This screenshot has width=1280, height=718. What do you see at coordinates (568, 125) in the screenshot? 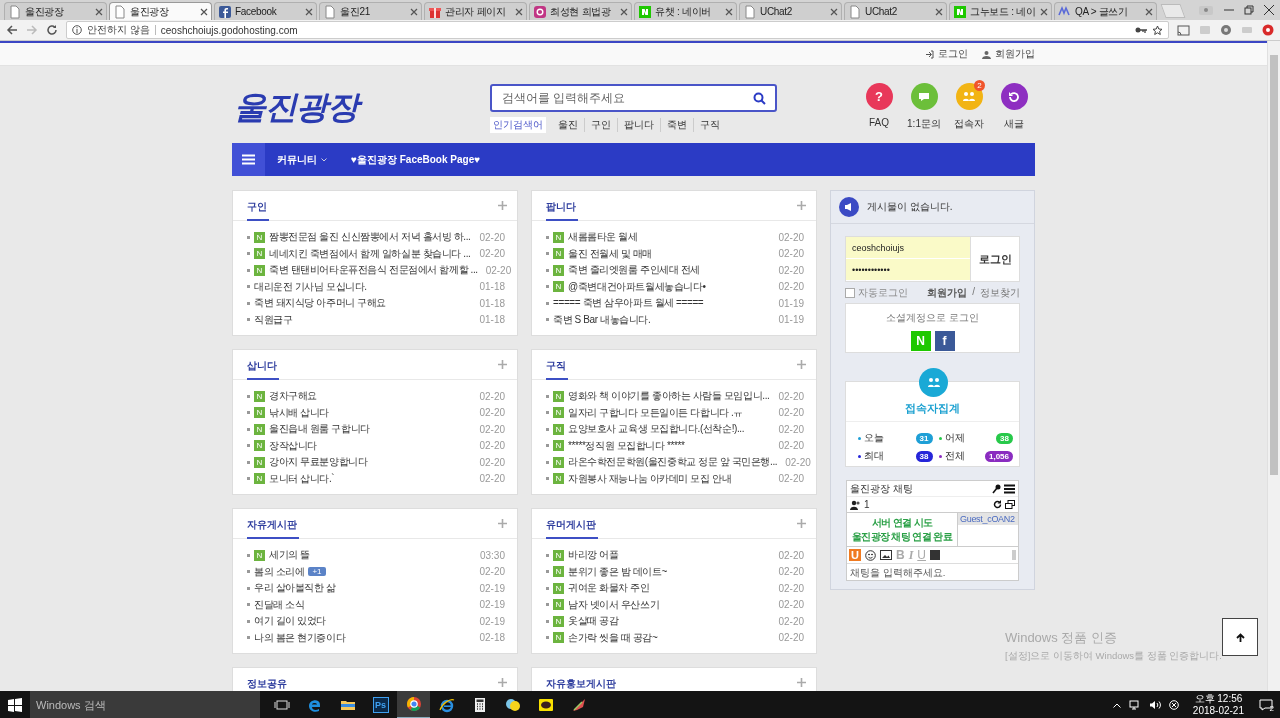
I see `keyword-link: 울진` at bounding box center [568, 125].